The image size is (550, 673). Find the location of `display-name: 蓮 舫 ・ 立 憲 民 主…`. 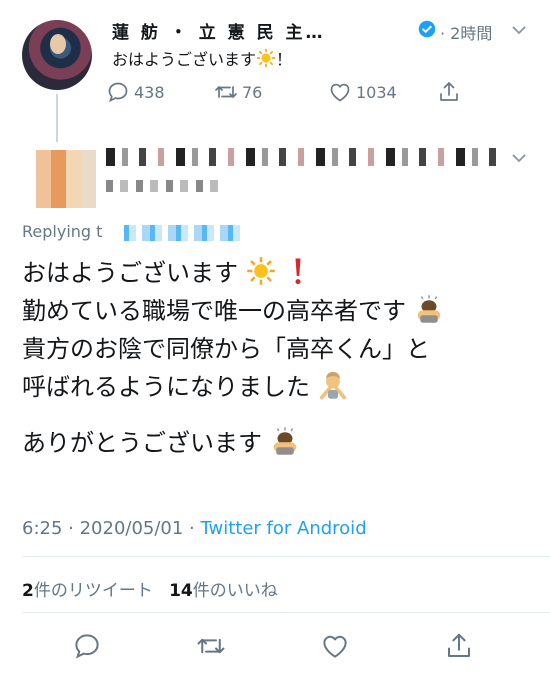

display-name: 蓮 舫 ・ 立 憲 民 主… is located at coordinates (219, 30).